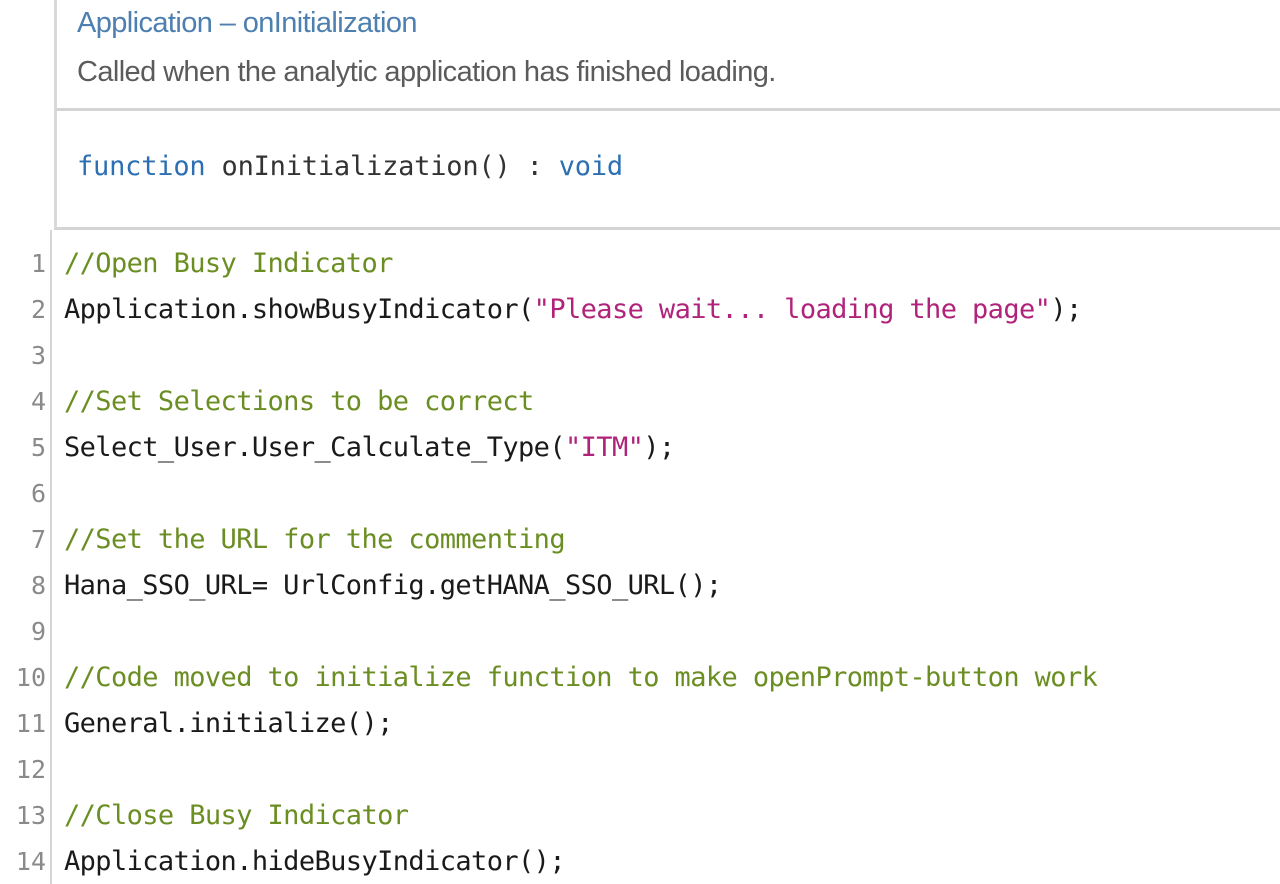 This screenshot has height=884, width=1280. What do you see at coordinates (26, 557) in the screenshot?
I see `line-number-gutter: 1 2 3 4 5 6 7 8 9 10 11 12 13 14` at bounding box center [26, 557].